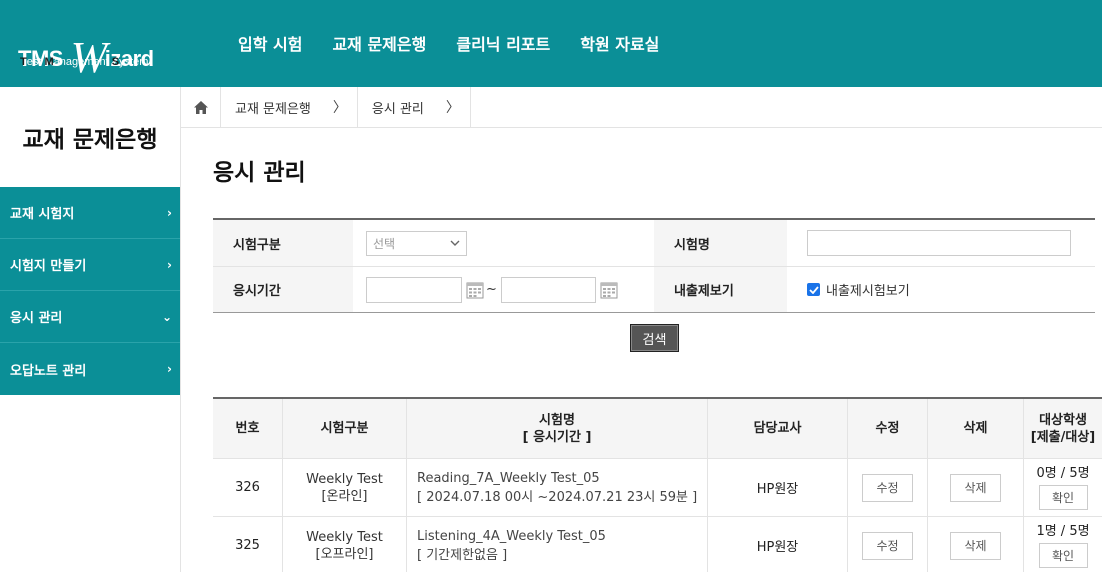 Image resolution: width=1102 pixels, height=572 pixels. Describe the element at coordinates (1063, 531) in the screenshot. I see `target-count: 1명 / 5명` at that location.